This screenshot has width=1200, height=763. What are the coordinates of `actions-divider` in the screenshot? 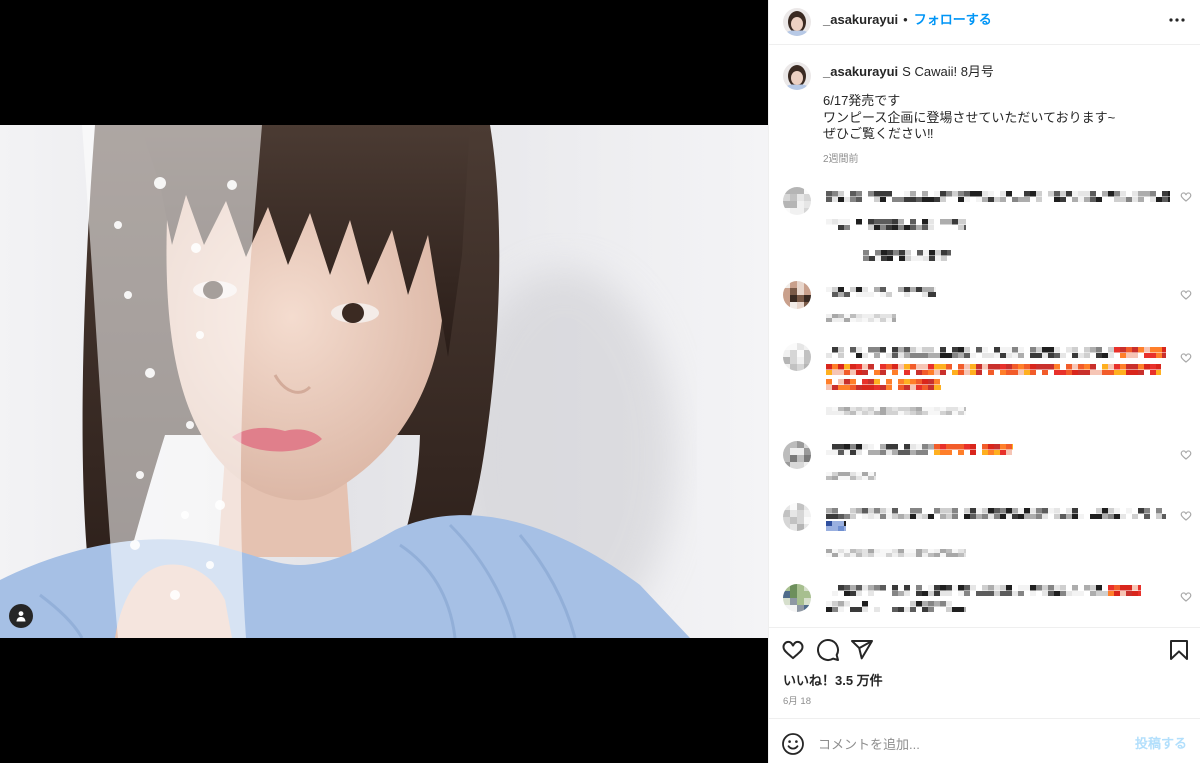 It's located at (984, 627).